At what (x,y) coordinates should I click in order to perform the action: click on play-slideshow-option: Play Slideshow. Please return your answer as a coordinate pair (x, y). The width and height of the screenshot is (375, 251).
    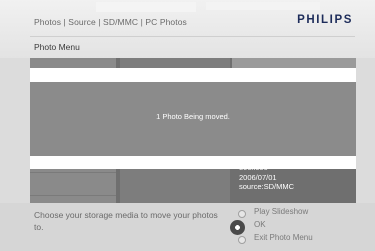
    Looking at the image, I should click on (273, 213).